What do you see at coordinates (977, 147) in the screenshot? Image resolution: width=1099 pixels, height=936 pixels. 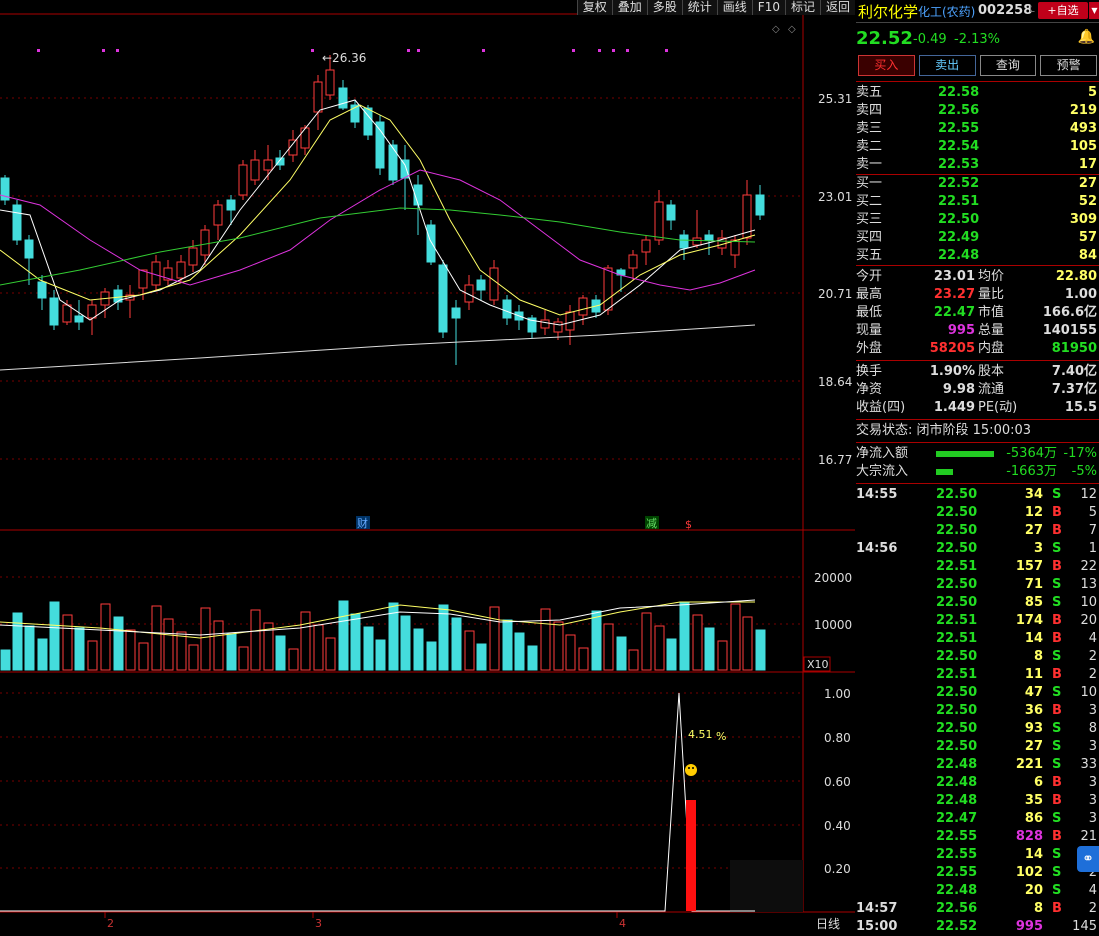 I see `ask-row: 卖二 22.54 105` at bounding box center [977, 147].